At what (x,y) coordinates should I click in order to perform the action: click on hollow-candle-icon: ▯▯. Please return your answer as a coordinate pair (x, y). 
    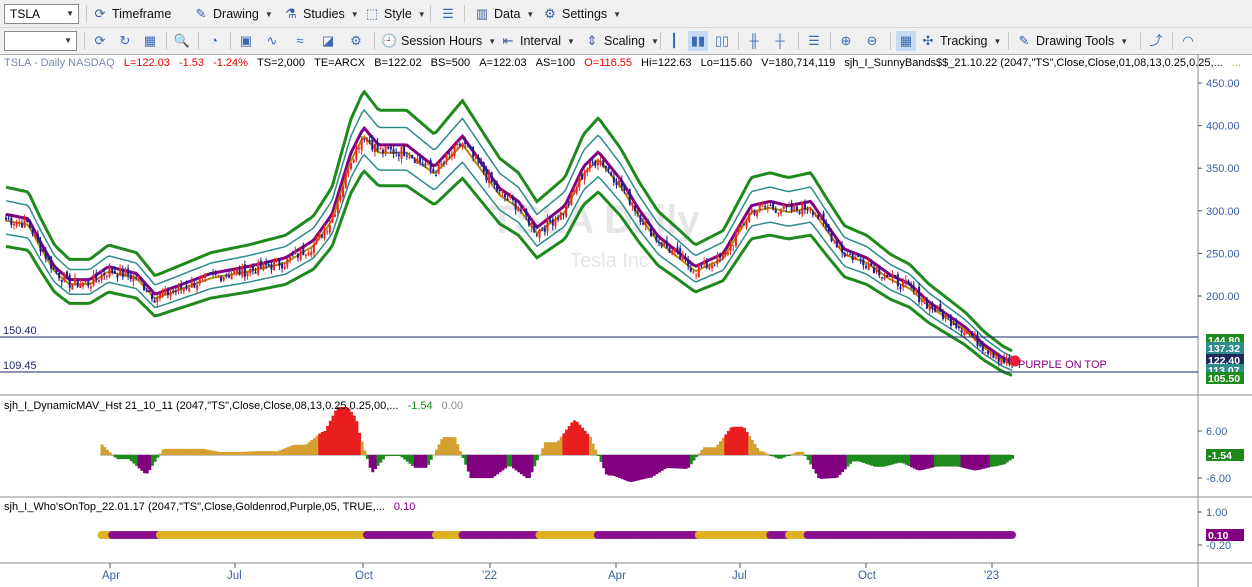
    Looking at the image, I should click on (722, 41).